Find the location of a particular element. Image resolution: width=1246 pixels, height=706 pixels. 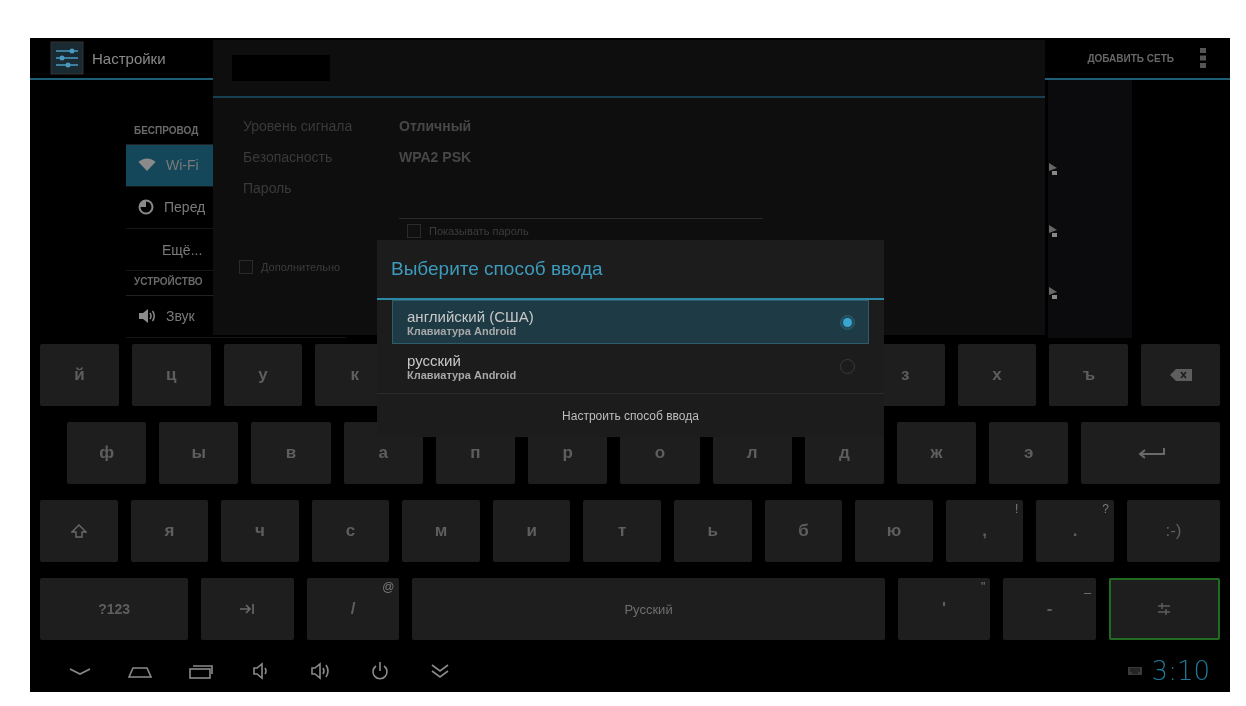

keyboard-key: ц is located at coordinates (171, 375).